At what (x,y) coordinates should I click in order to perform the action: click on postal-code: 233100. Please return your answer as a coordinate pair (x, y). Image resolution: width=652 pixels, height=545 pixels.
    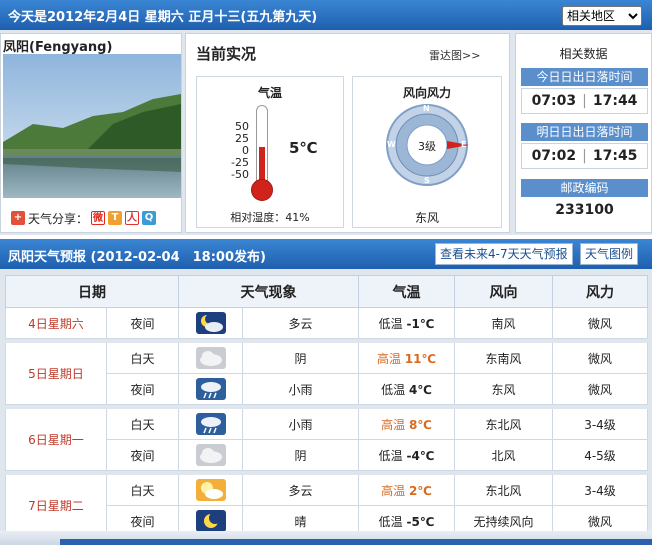
    Looking at the image, I should click on (584, 210).